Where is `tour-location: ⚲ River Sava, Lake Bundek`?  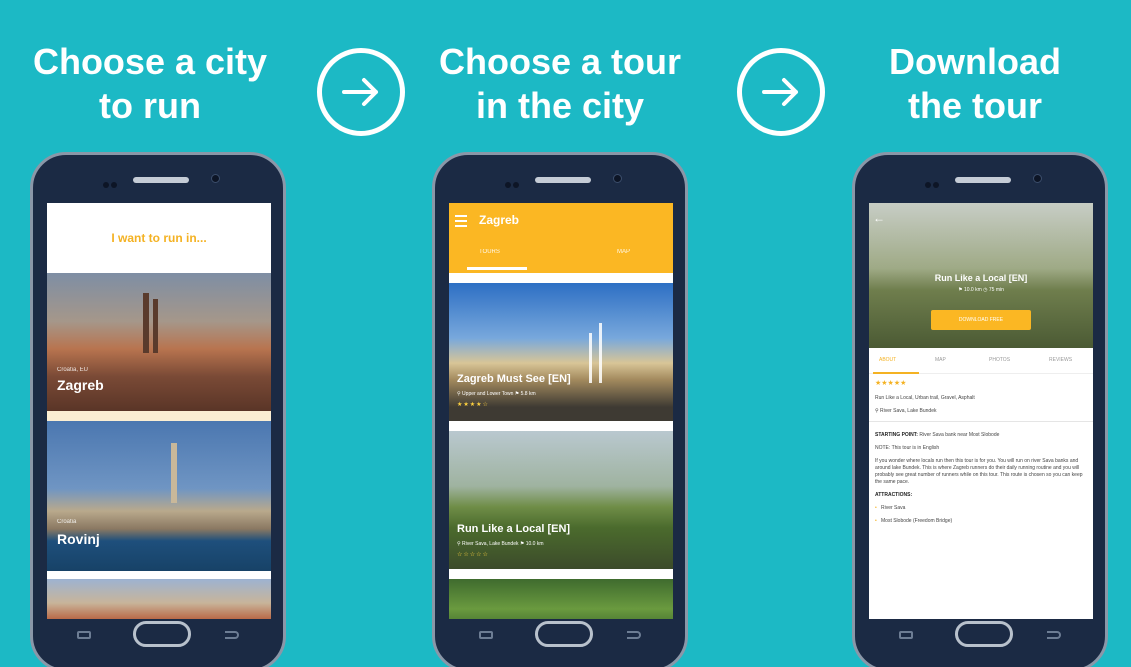
tour-location: ⚲ River Sava, Lake Bundek is located at coordinates (906, 411).